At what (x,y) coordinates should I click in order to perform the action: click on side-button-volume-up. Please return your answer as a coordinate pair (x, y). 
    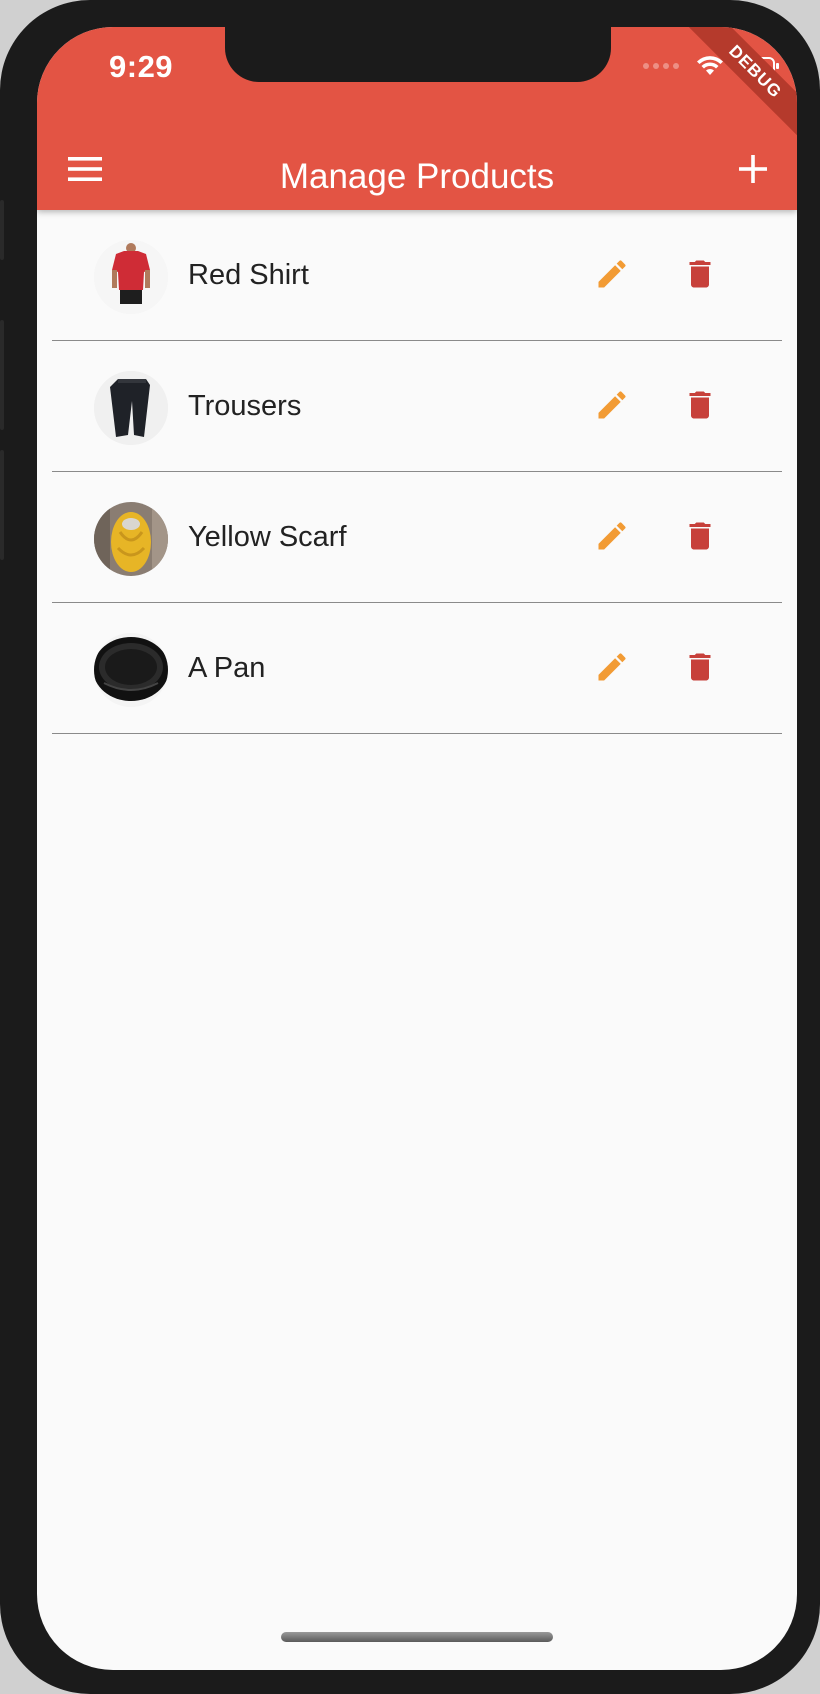
    Looking at the image, I should click on (2, 375).